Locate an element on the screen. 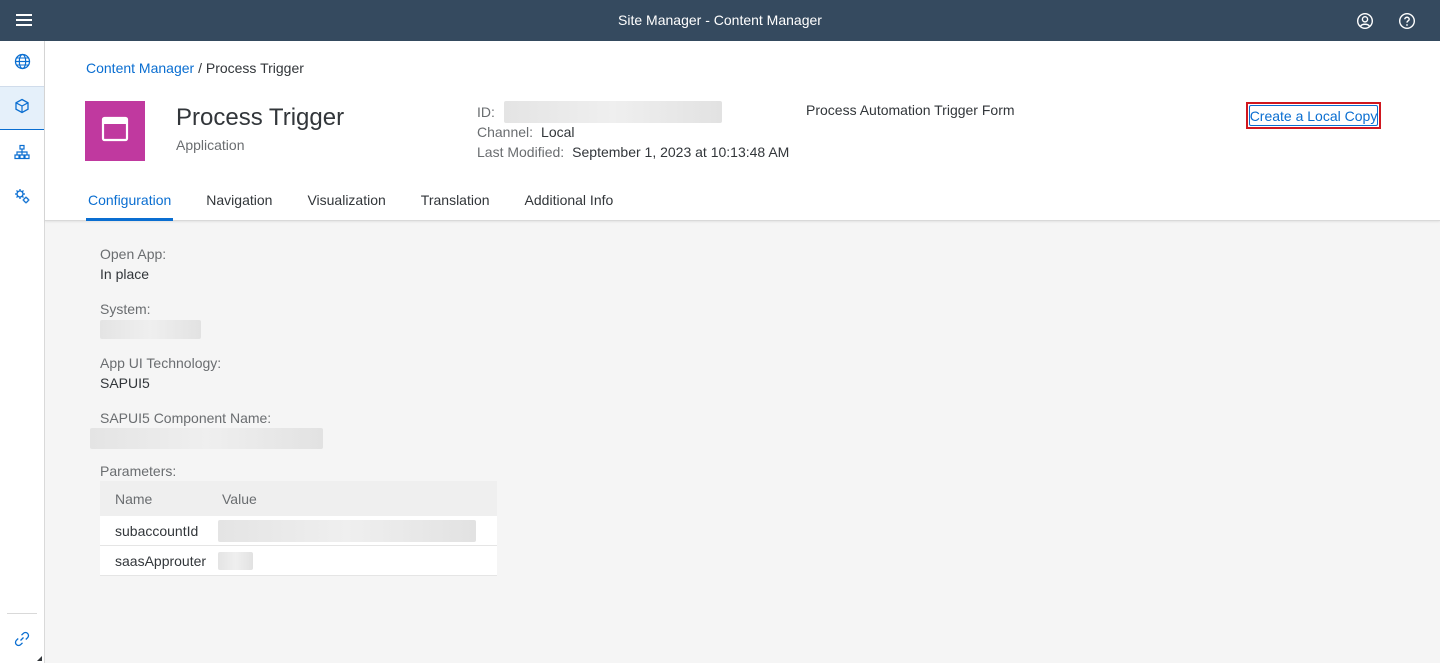 Image resolution: width=1440 pixels, height=663 pixels. settings-gears-icon is located at coordinates (22, 199).